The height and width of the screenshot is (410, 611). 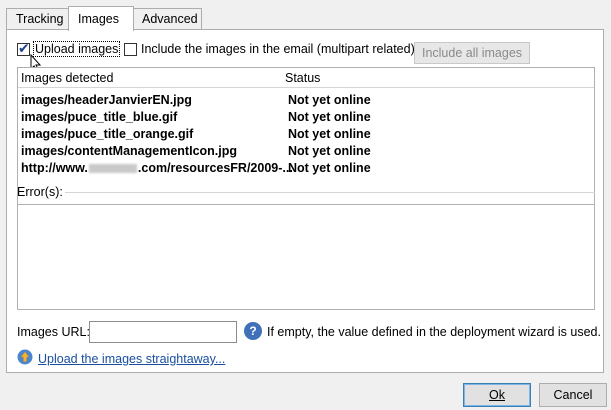 What do you see at coordinates (330, 192) in the screenshot?
I see `errors-divider` at bounding box center [330, 192].